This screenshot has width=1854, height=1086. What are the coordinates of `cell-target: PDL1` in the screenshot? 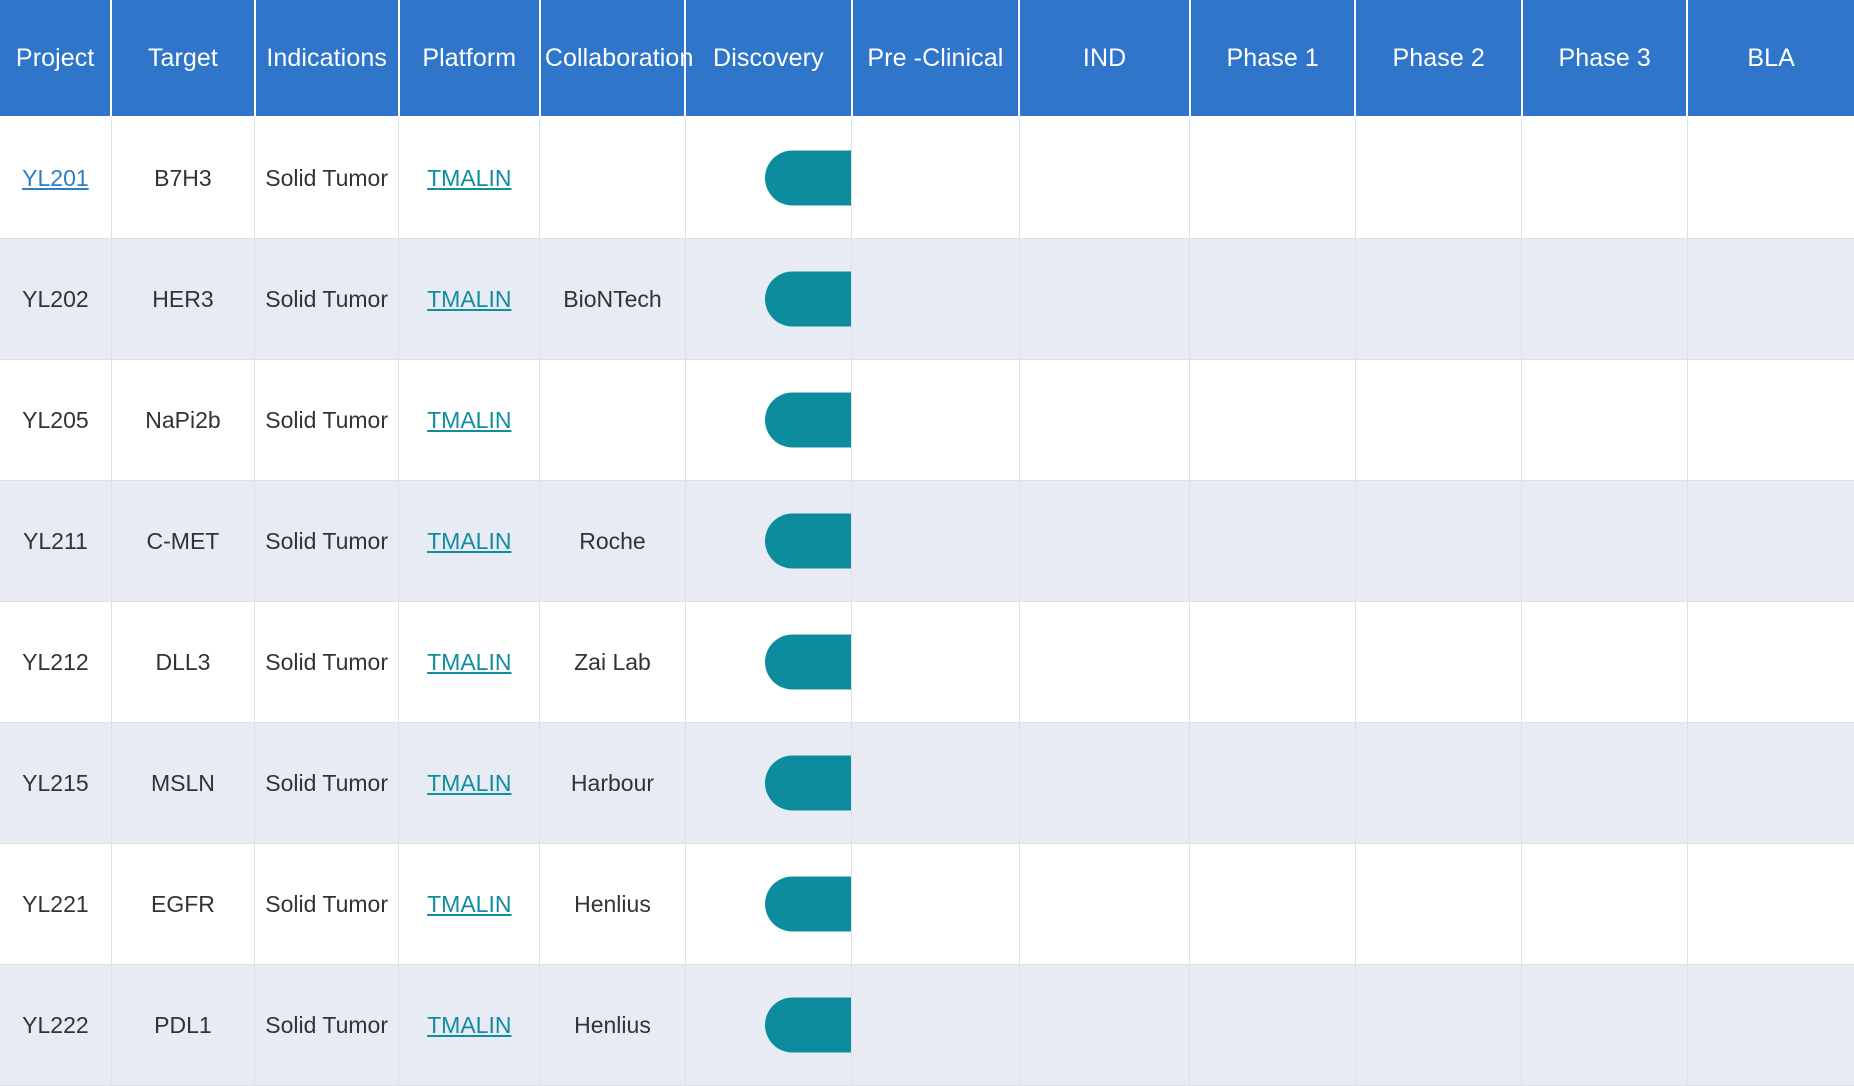 It's located at (183, 1025).